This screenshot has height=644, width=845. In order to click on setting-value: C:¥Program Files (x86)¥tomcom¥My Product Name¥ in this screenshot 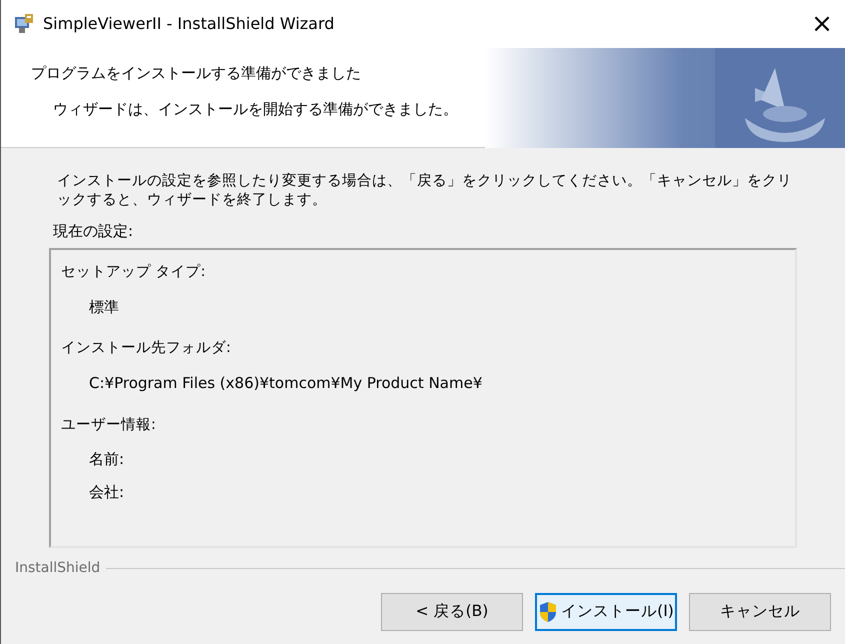, I will do `click(286, 383)`.